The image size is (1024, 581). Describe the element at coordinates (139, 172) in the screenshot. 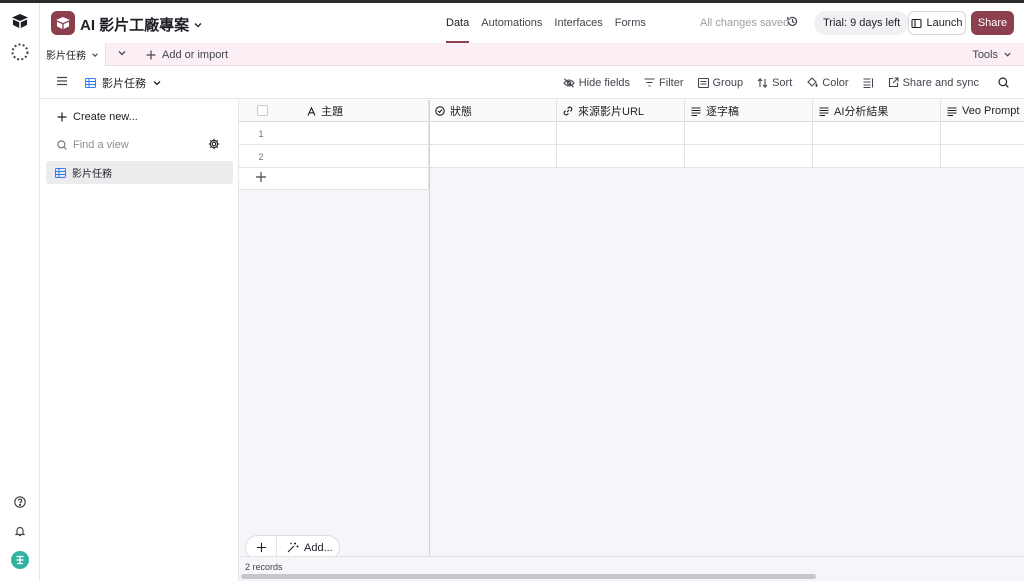

I see `sidebar-view-item: 影片任務` at that location.